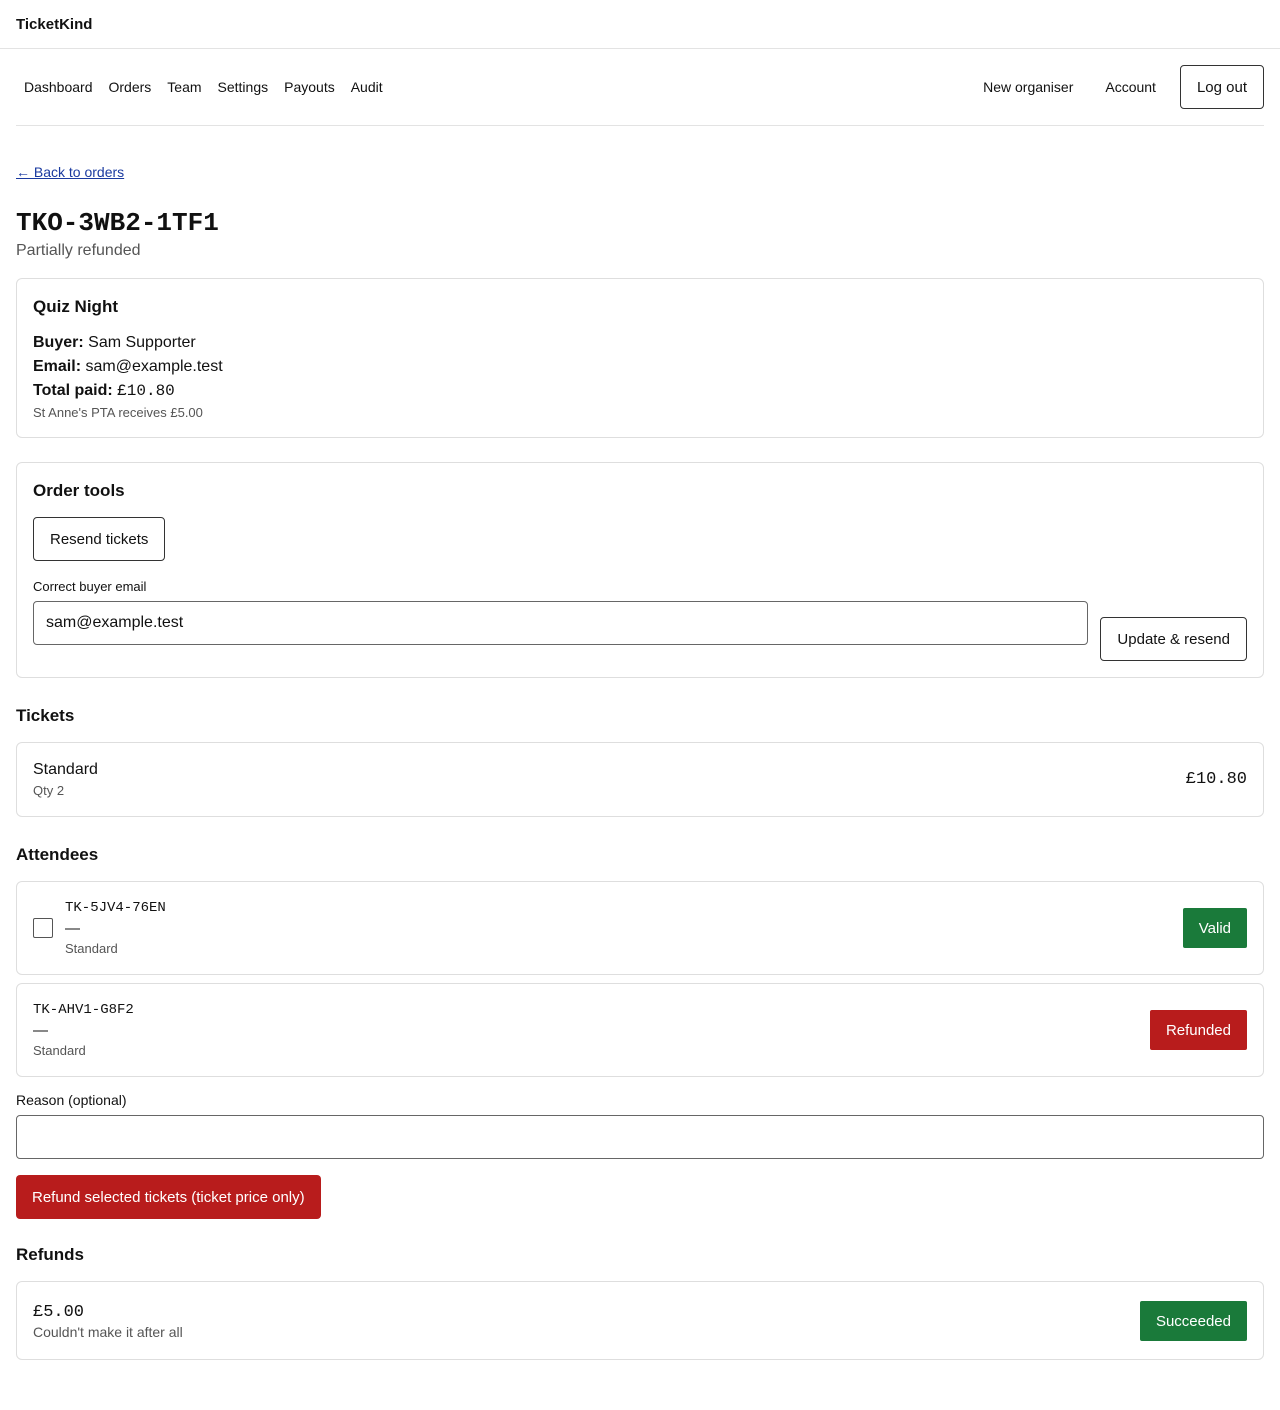  What do you see at coordinates (640, 343) in the screenshot?
I see `buyer-row: Buyer: Sam Supporter` at bounding box center [640, 343].